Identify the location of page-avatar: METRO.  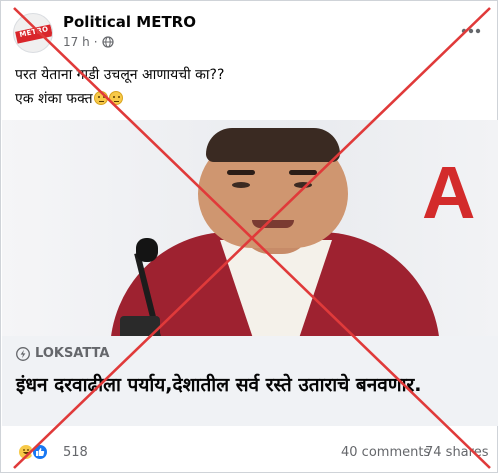
(33, 33).